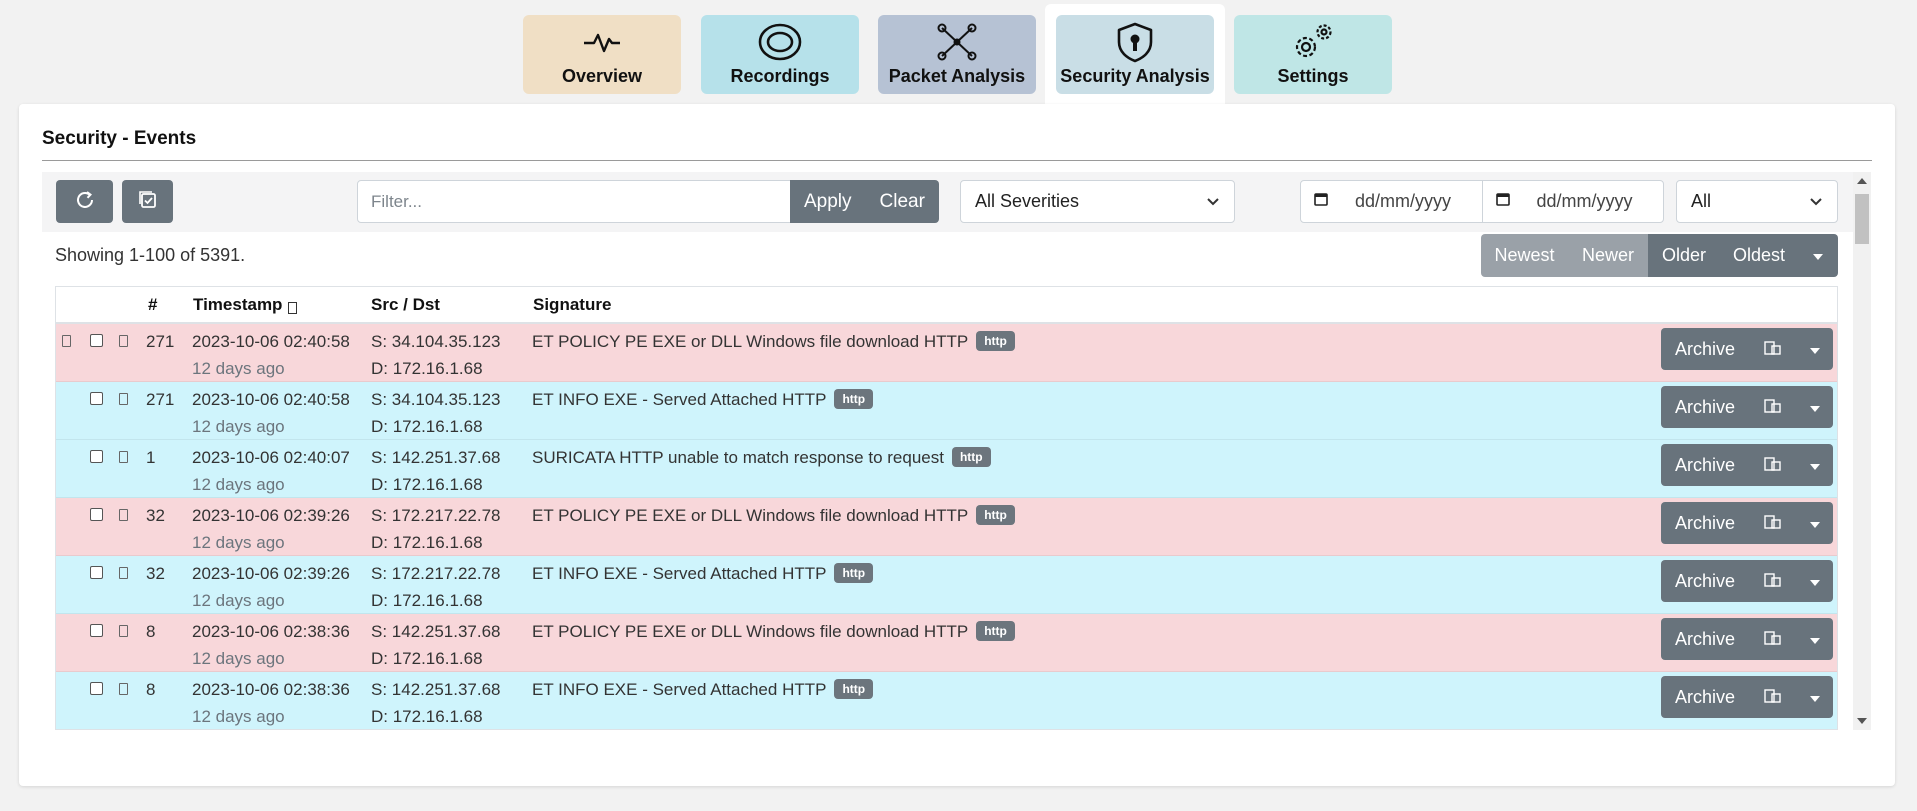 The height and width of the screenshot is (811, 1917). Describe the element at coordinates (1862, 451) in the screenshot. I see `vertical-scrollbar` at that location.